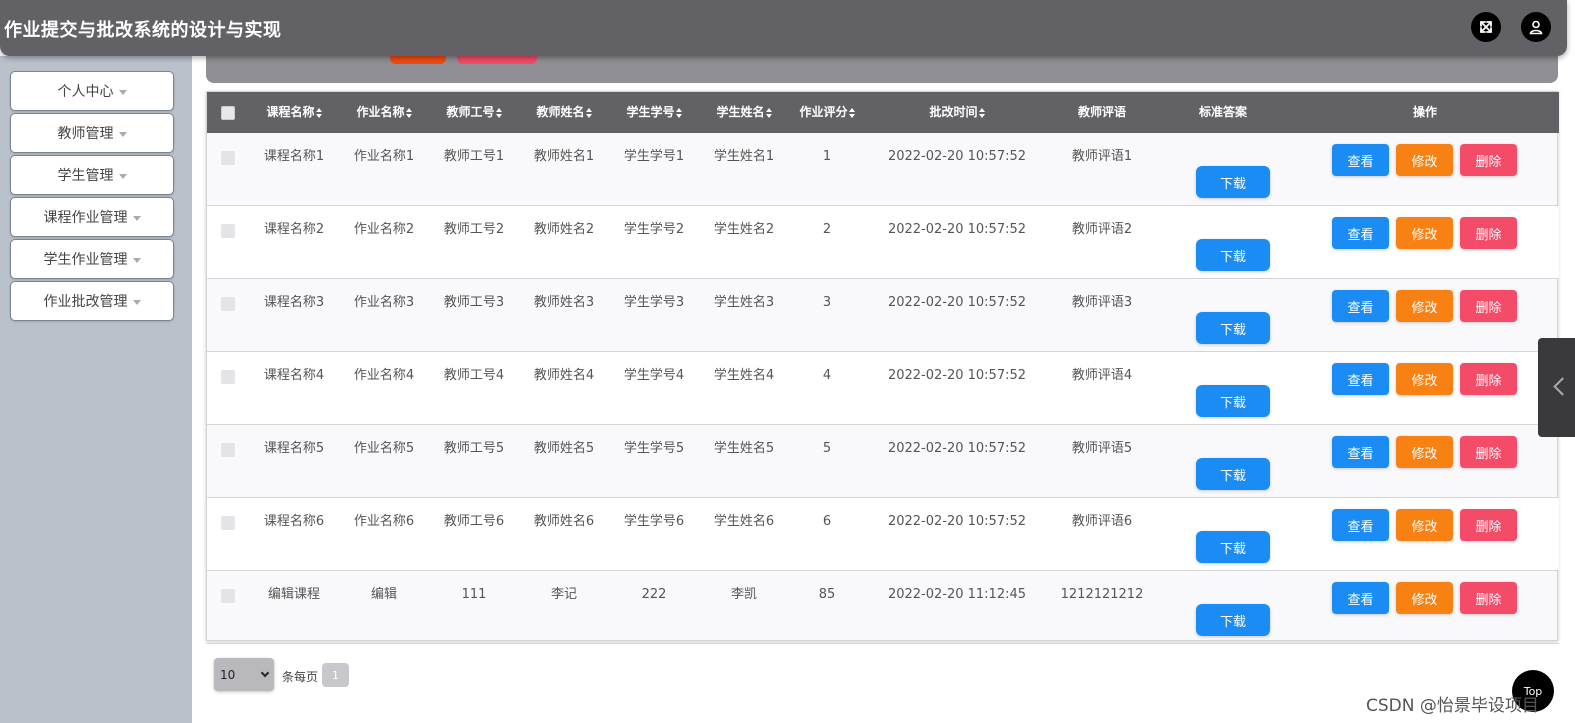  Describe the element at coordinates (244, 674) in the screenshot. I see `page-size-select: 10` at that location.